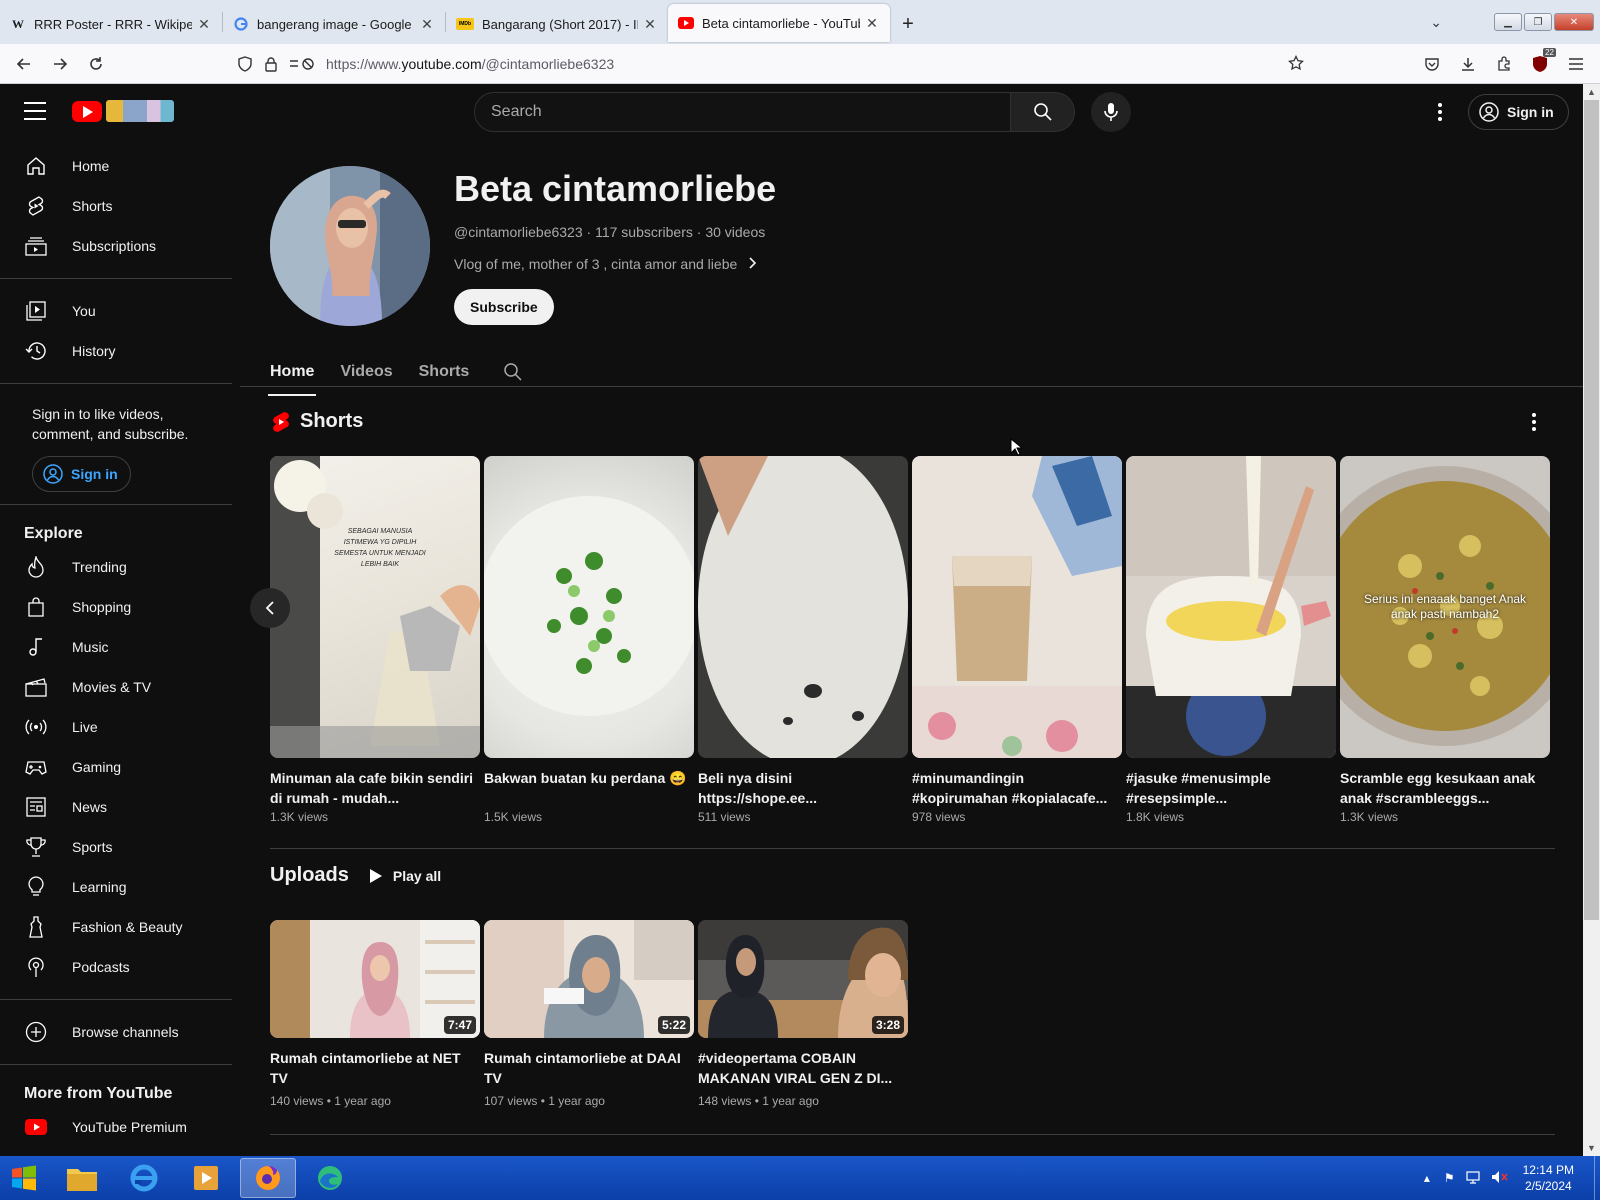 This screenshot has width=1600, height=1200. Describe the element at coordinates (120, 967) in the screenshot. I see `sidebar-item-podcasts: Podcasts` at that location.